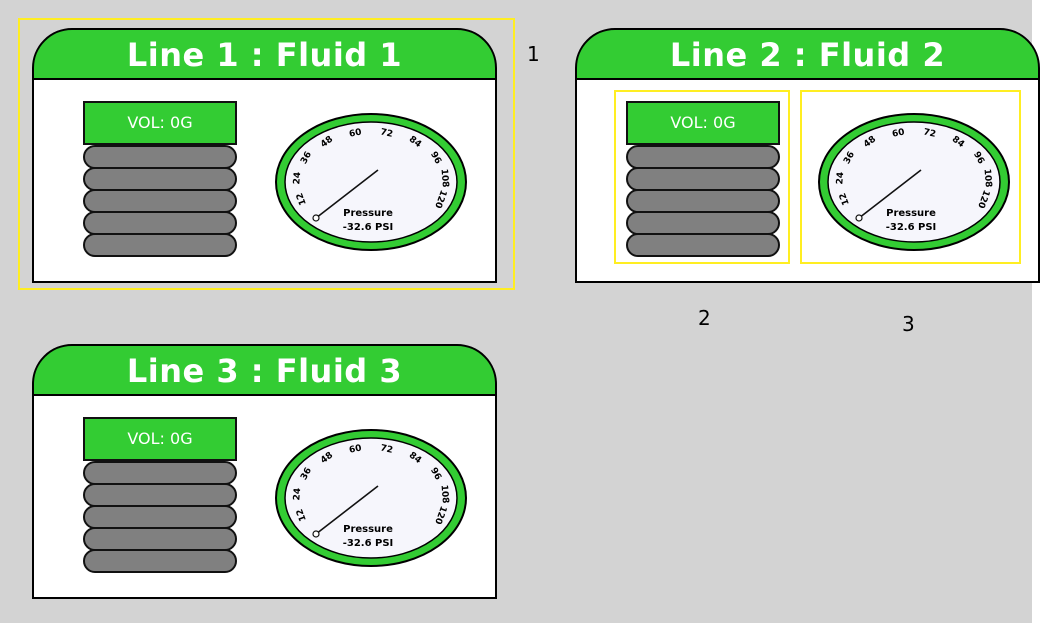  What do you see at coordinates (297, 494) in the screenshot?
I see `gauge-tick-label: 24` at bounding box center [297, 494].